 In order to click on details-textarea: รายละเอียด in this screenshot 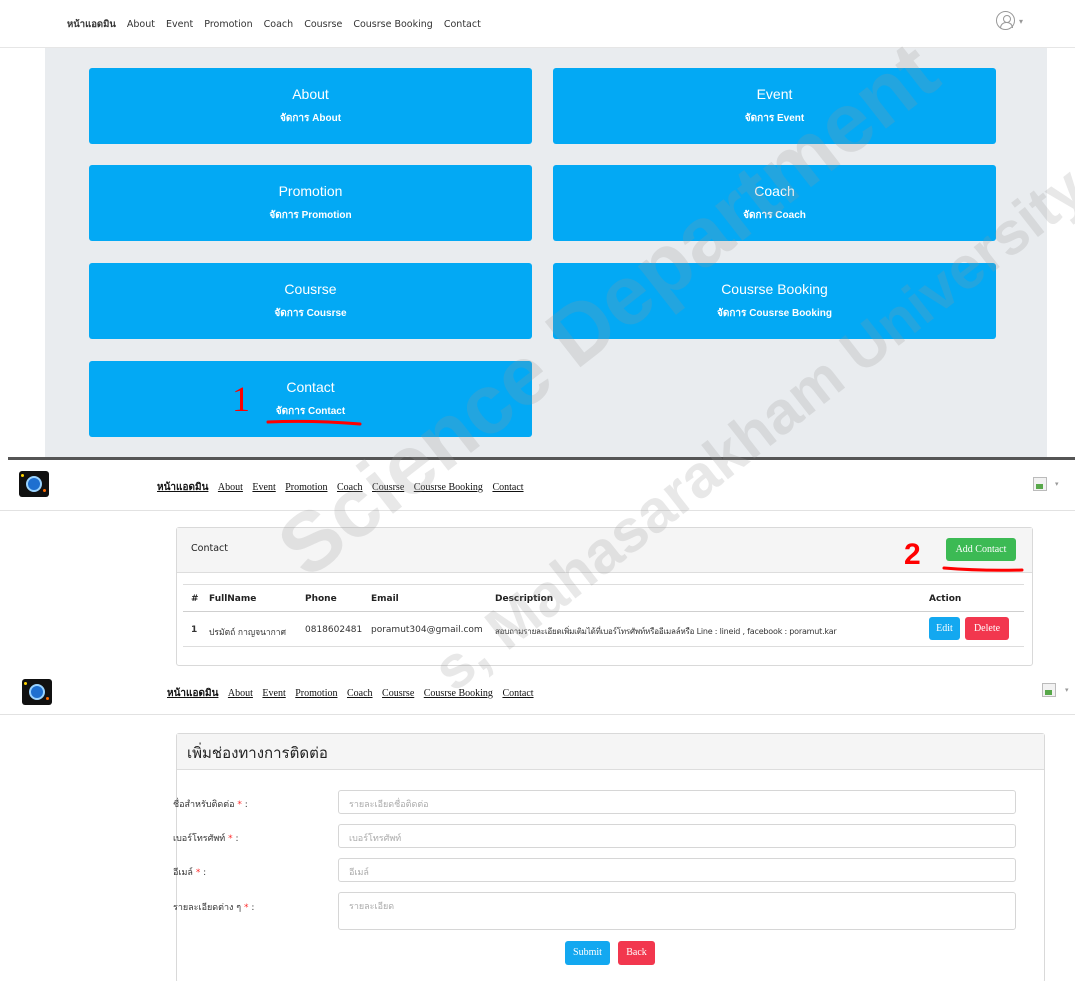, I will do `click(677, 911)`.